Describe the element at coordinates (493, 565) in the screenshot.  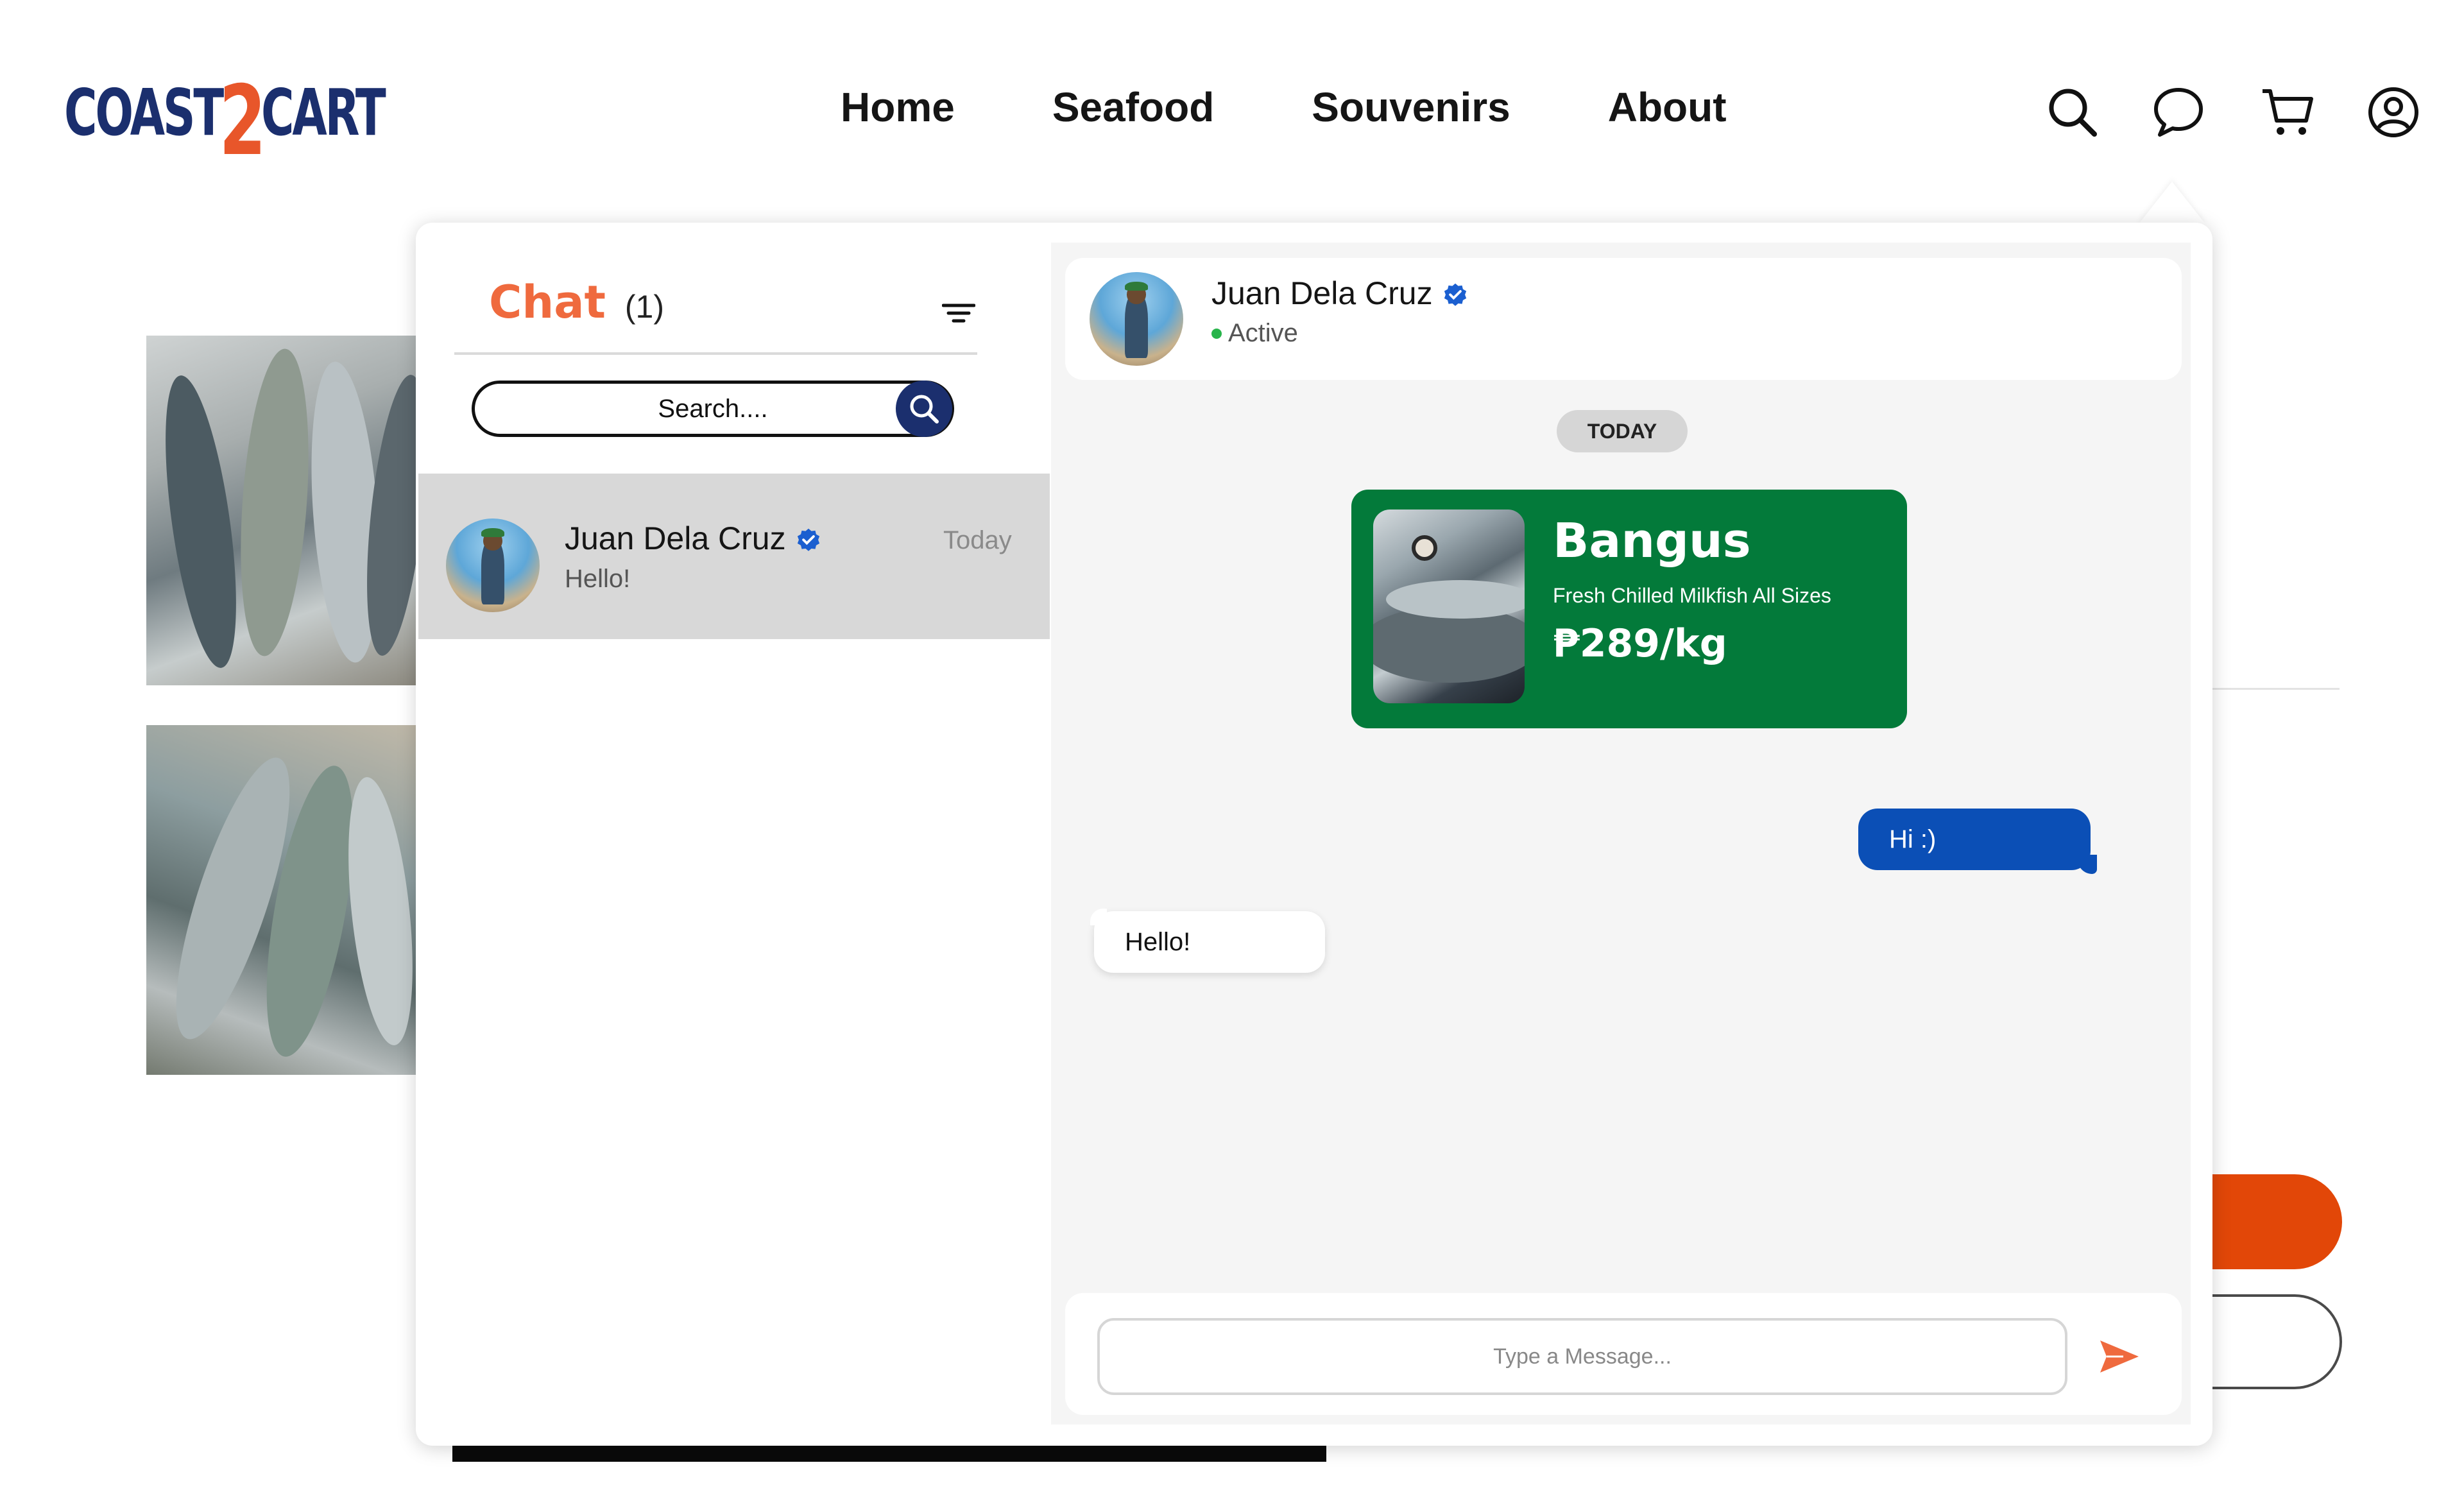
I see `conversation-avatar` at that location.